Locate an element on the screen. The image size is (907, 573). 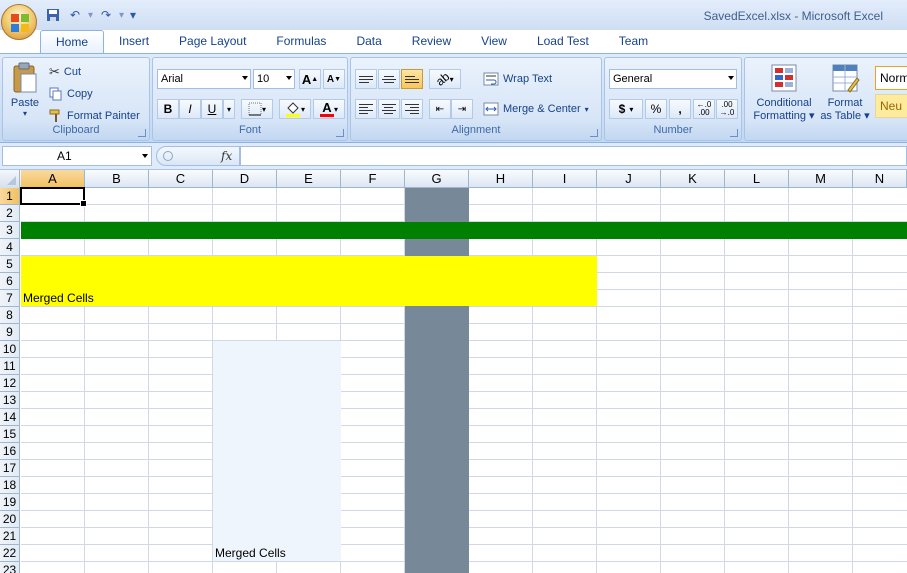
tab-formulas: Formulas is located at coordinates (301, 41).